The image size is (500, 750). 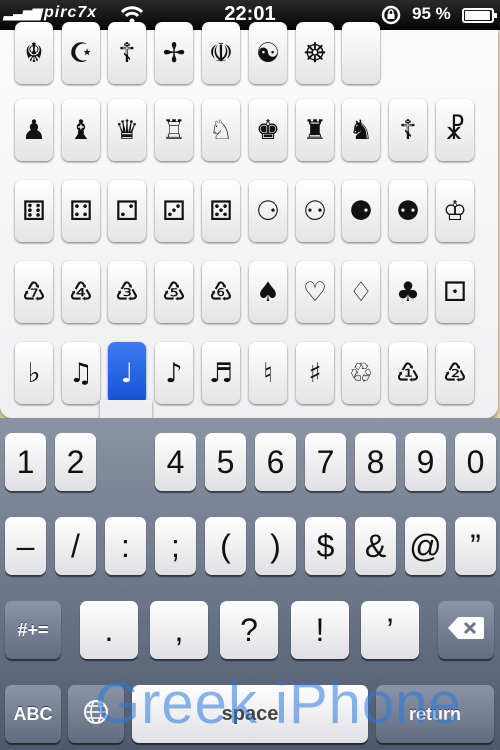 What do you see at coordinates (34, 211) in the screenshot?
I see `symbol-key: ⚅` at bounding box center [34, 211].